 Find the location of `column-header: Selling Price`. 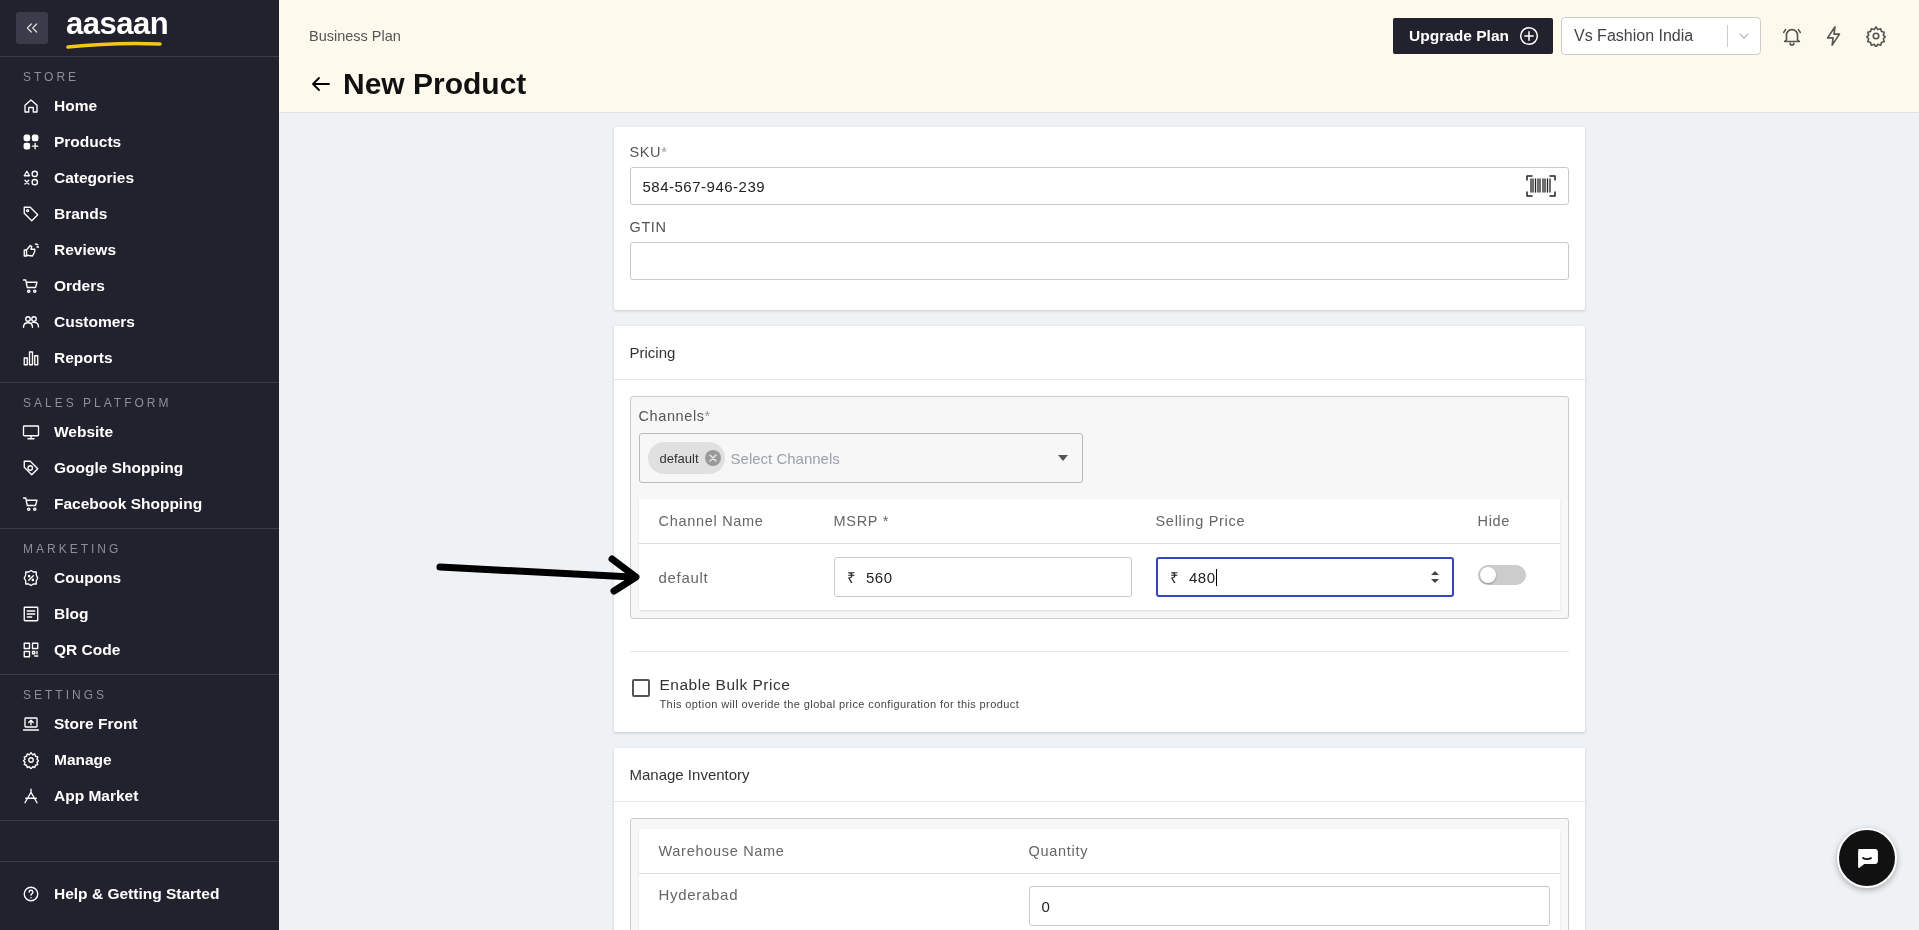

column-header: Selling Price is located at coordinates (1201, 521).